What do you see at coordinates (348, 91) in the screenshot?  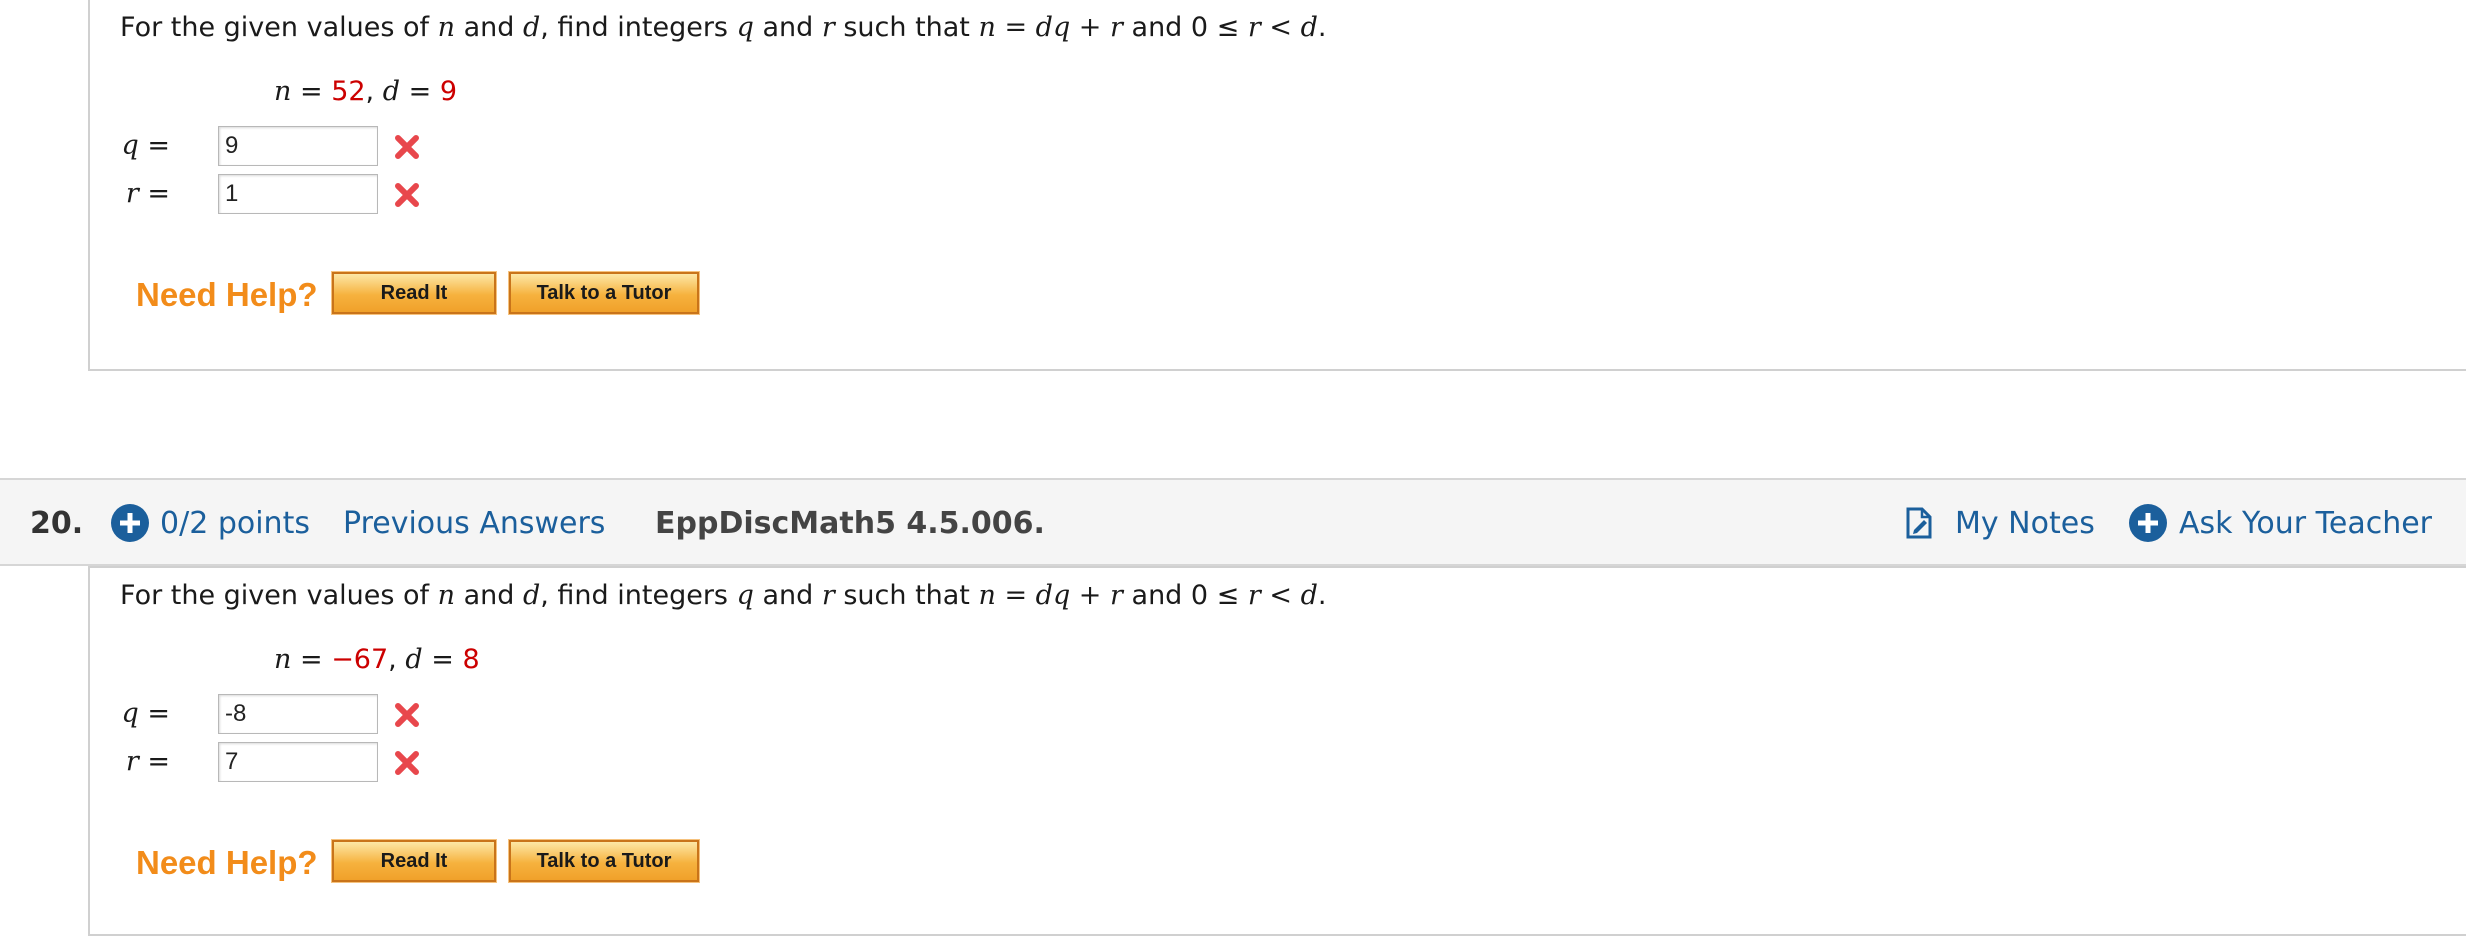 I see `n-value: 52` at bounding box center [348, 91].